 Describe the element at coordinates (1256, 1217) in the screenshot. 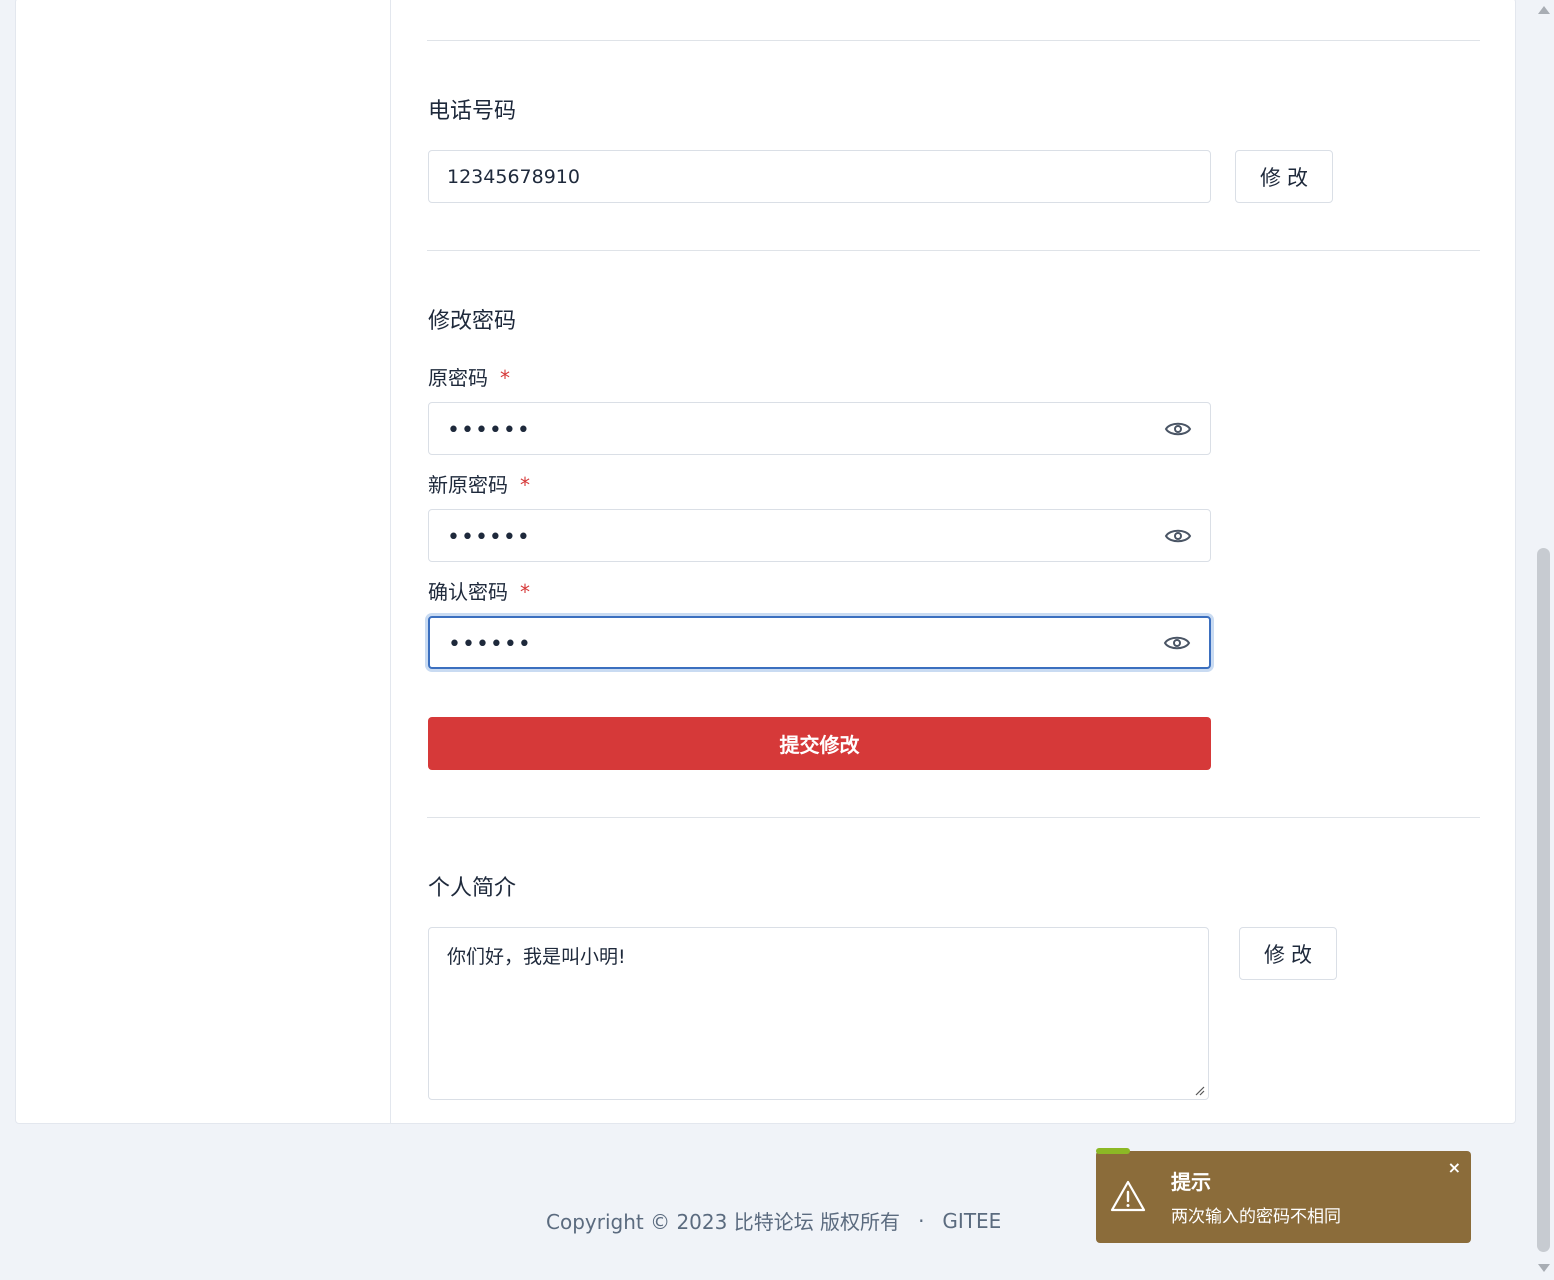

I see `toast-message: 两次输入的密码不相同` at that location.